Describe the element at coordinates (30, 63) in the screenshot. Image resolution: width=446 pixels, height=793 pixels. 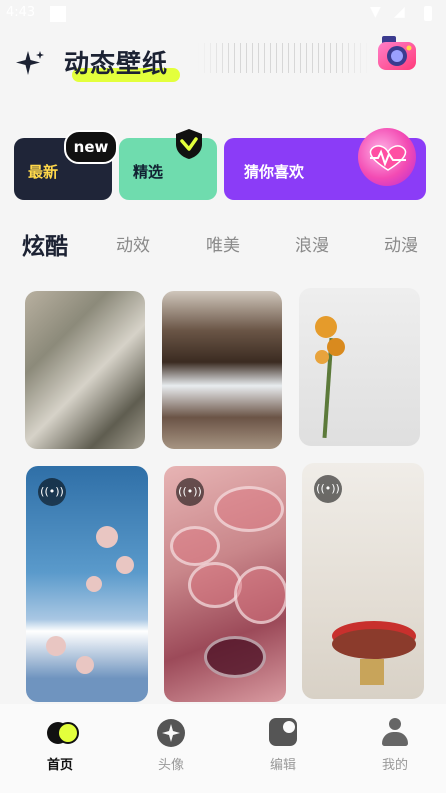
I see `sparkle-icon` at that location.